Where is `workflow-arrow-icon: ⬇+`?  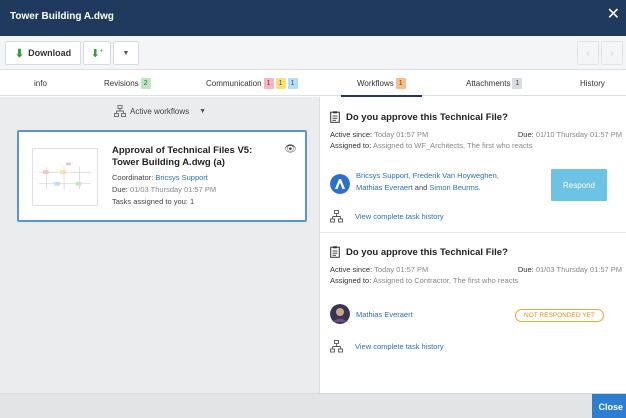 workflow-arrow-icon: ⬇+ is located at coordinates (97, 53).